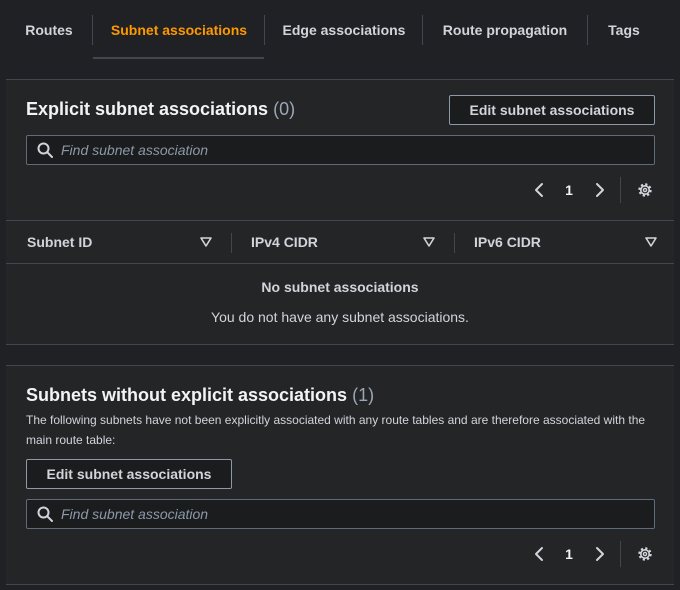 Image resolution: width=680 pixels, height=590 pixels. I want to click on column-subnet-id: Subnet ID, so click(59, 242).